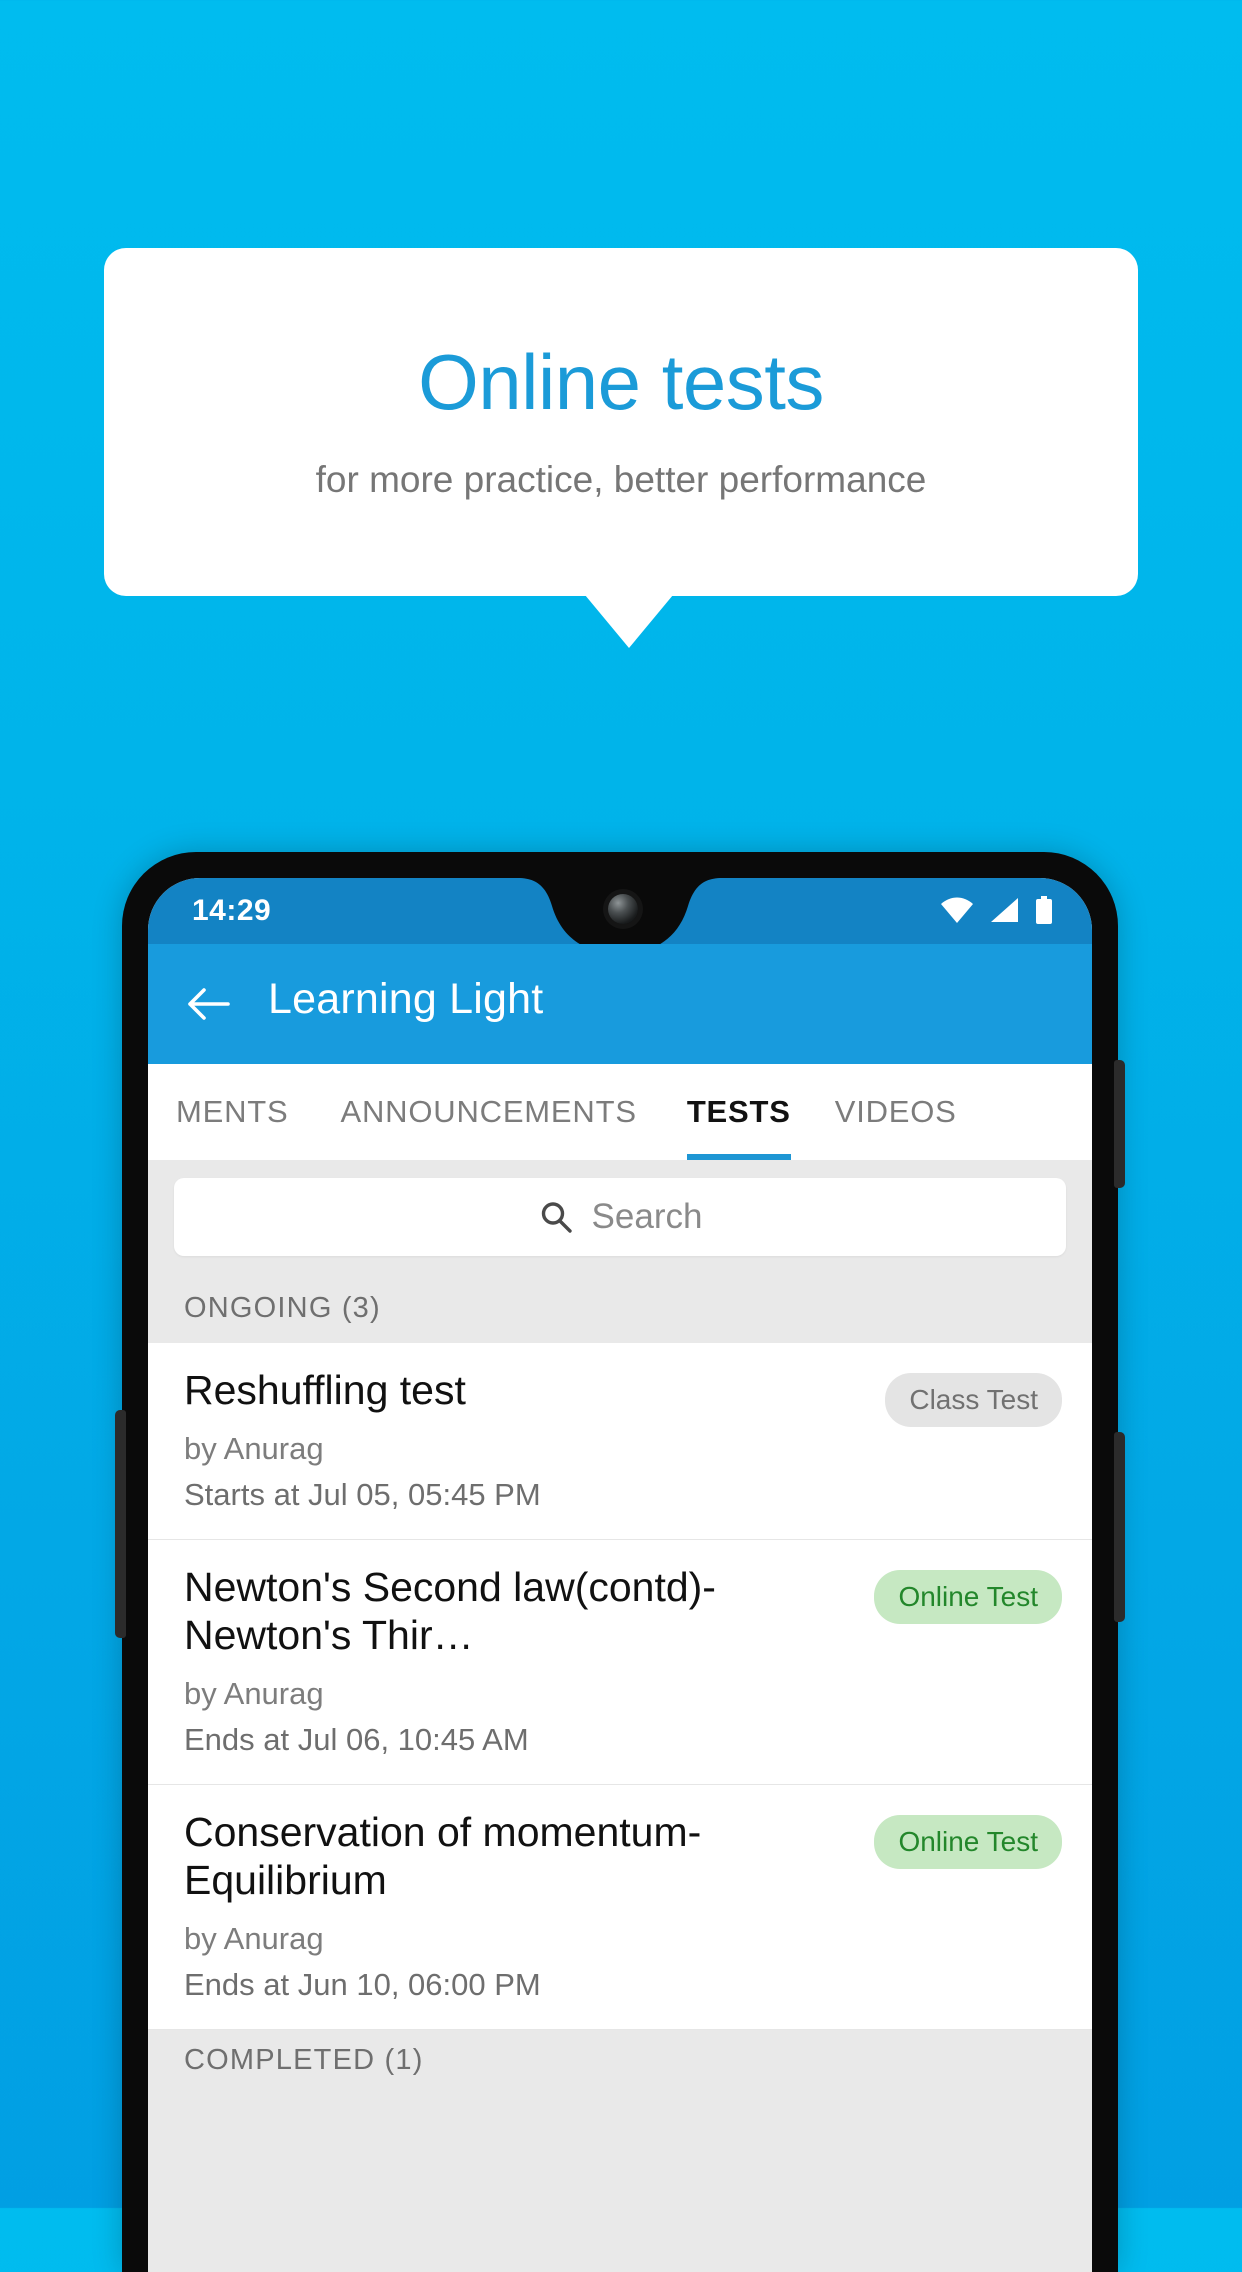 The height and width of the screenshot is (2272, 1242). What do you see at coordinates (1119, 1527) in the screenshot?
I see `power-button-right` at bounding box center [1119, 1527].